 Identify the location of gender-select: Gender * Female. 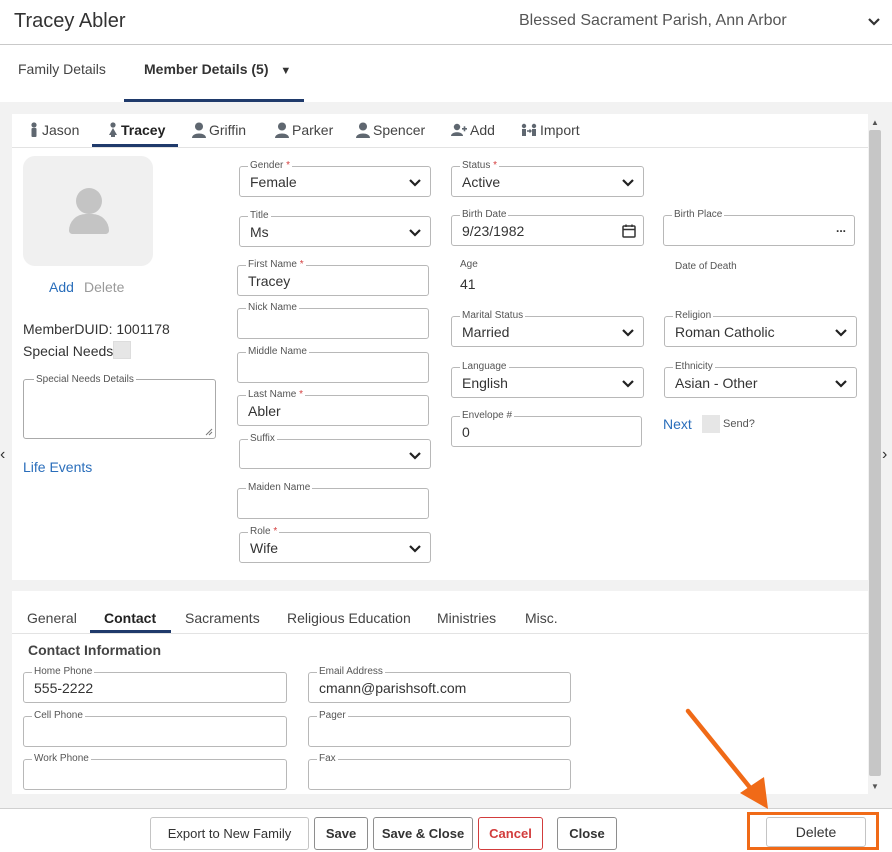
(335, 178).